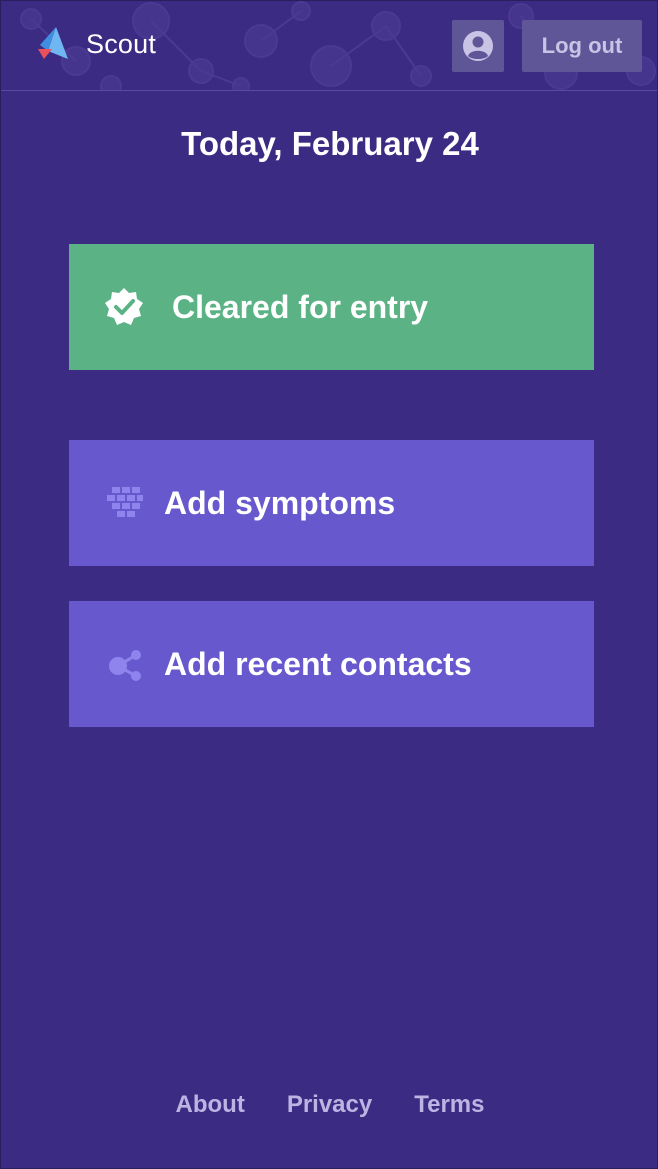  Describe the element at coordinates (449, 1105) in the screenshot. I see `footer-link-terms: Terms` at that location.